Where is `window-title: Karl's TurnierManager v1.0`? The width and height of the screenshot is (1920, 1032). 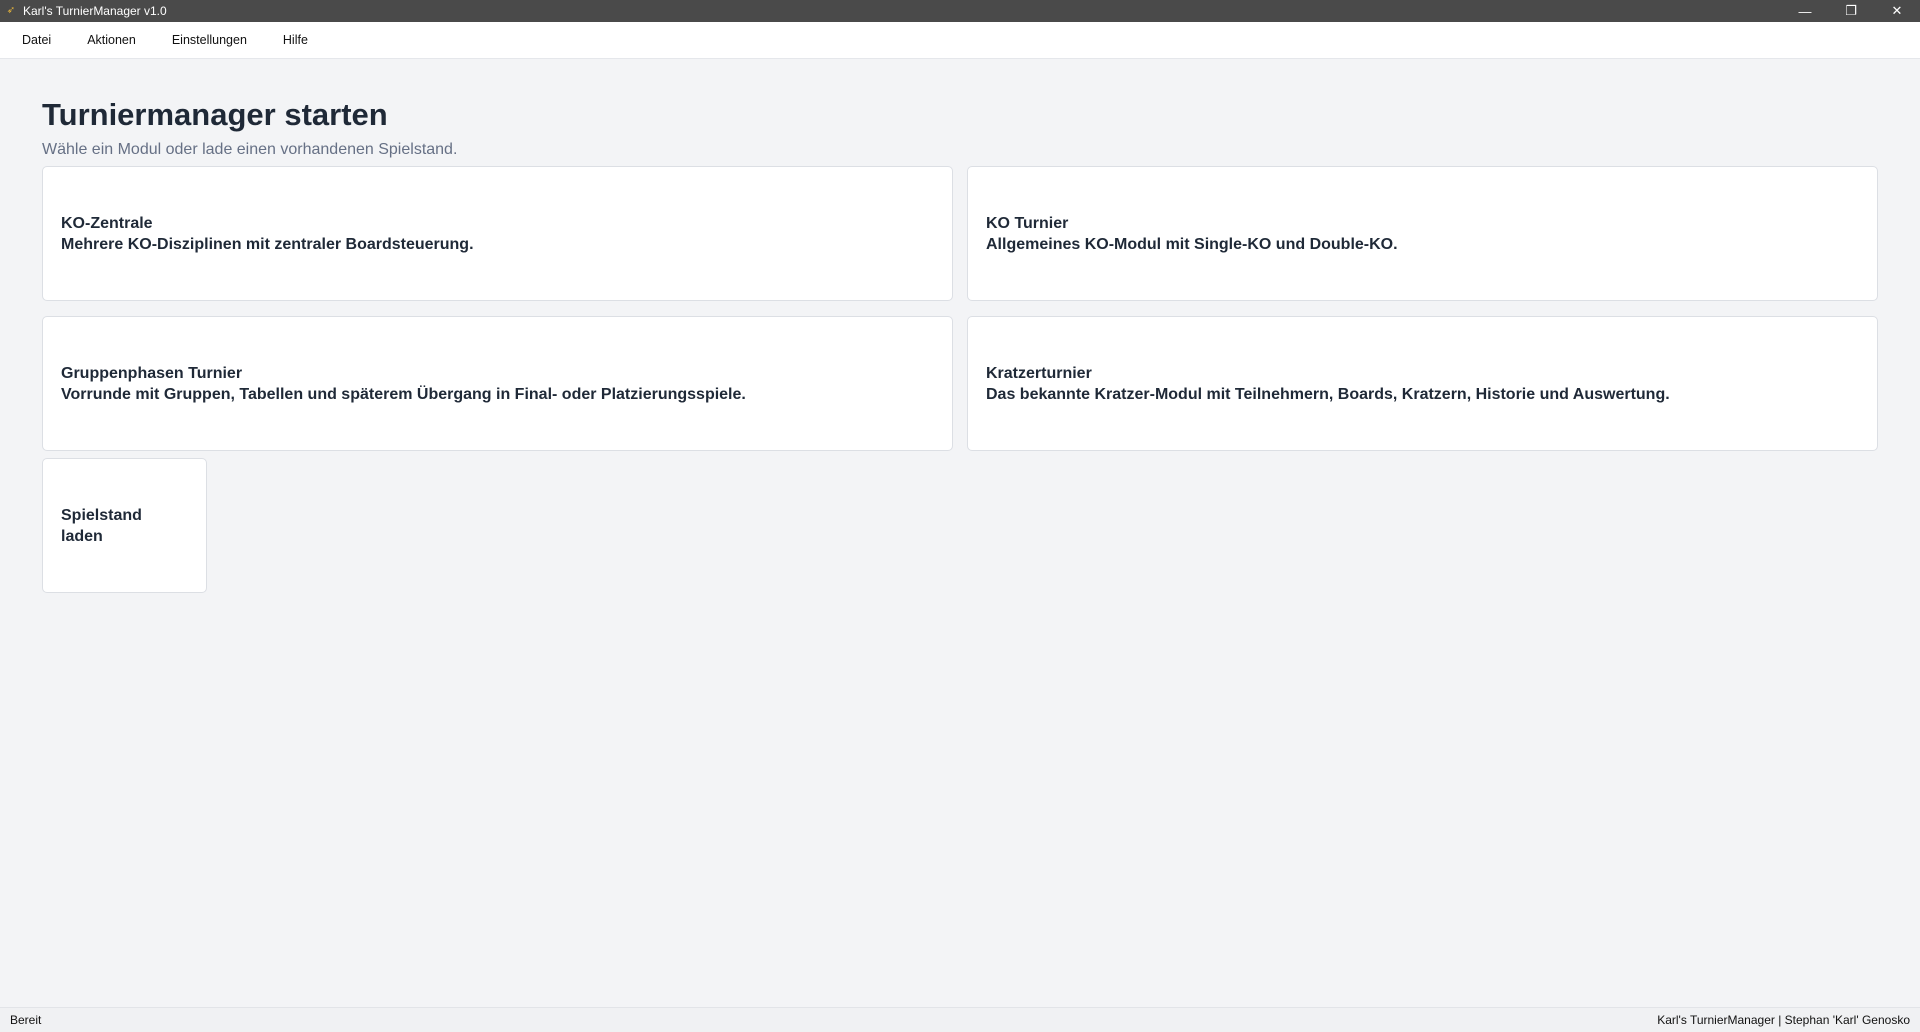
window-title: Karl's TurnierManager v1.0 is located at coordinates (95, 11).